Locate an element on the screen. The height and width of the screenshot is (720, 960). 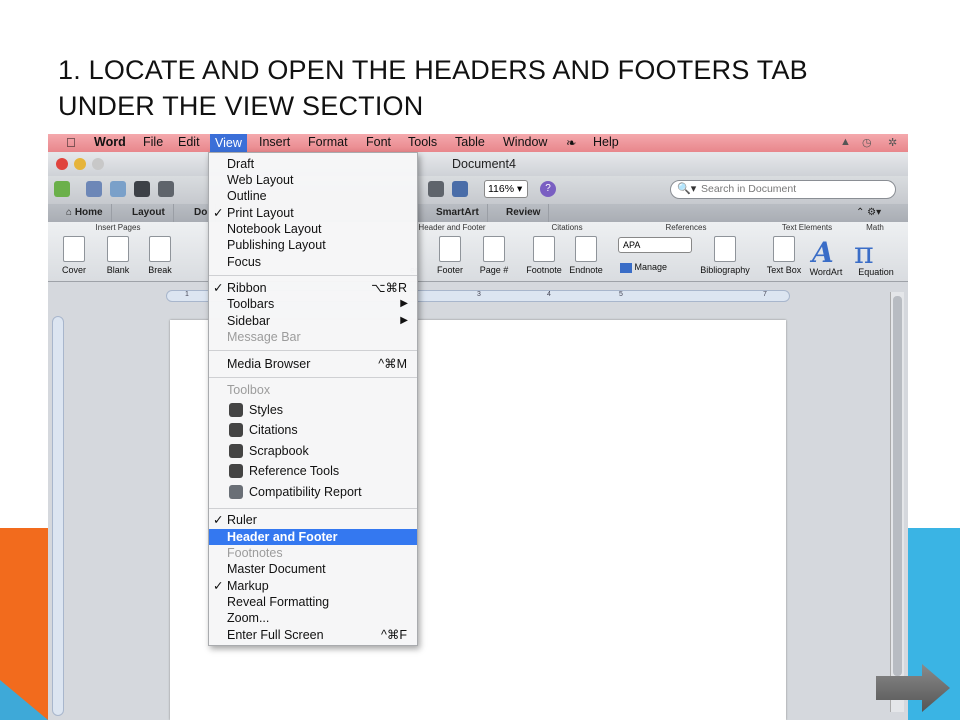
help-icon: ? is located at coordinates (548, 189).